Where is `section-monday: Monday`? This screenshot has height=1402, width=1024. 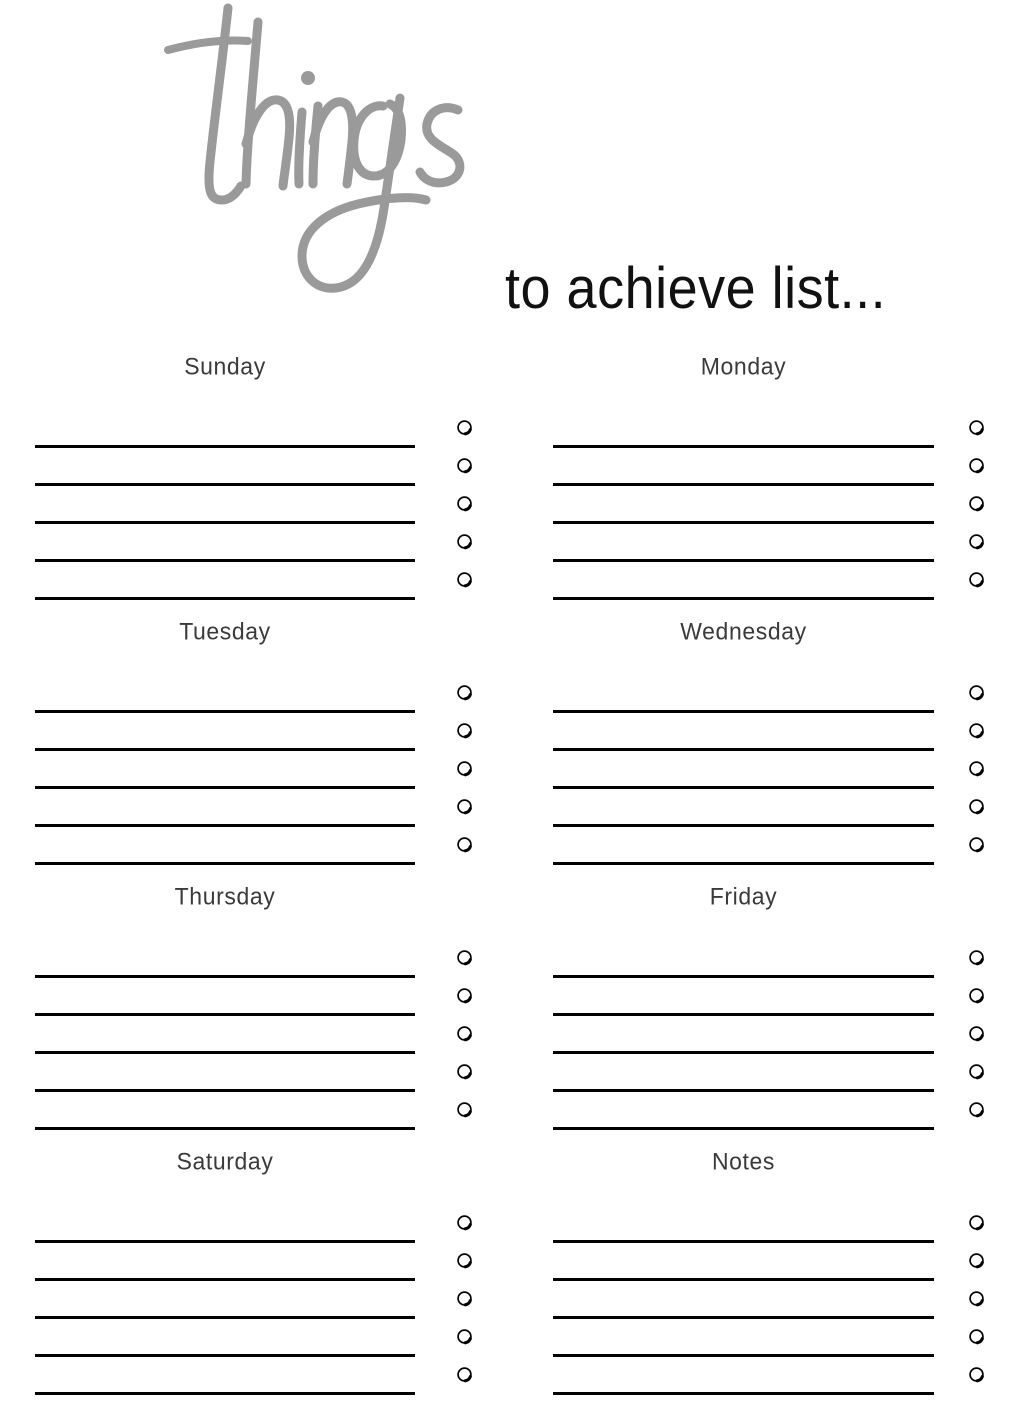
section-monday: Monday is located at coordinates (768, 472).